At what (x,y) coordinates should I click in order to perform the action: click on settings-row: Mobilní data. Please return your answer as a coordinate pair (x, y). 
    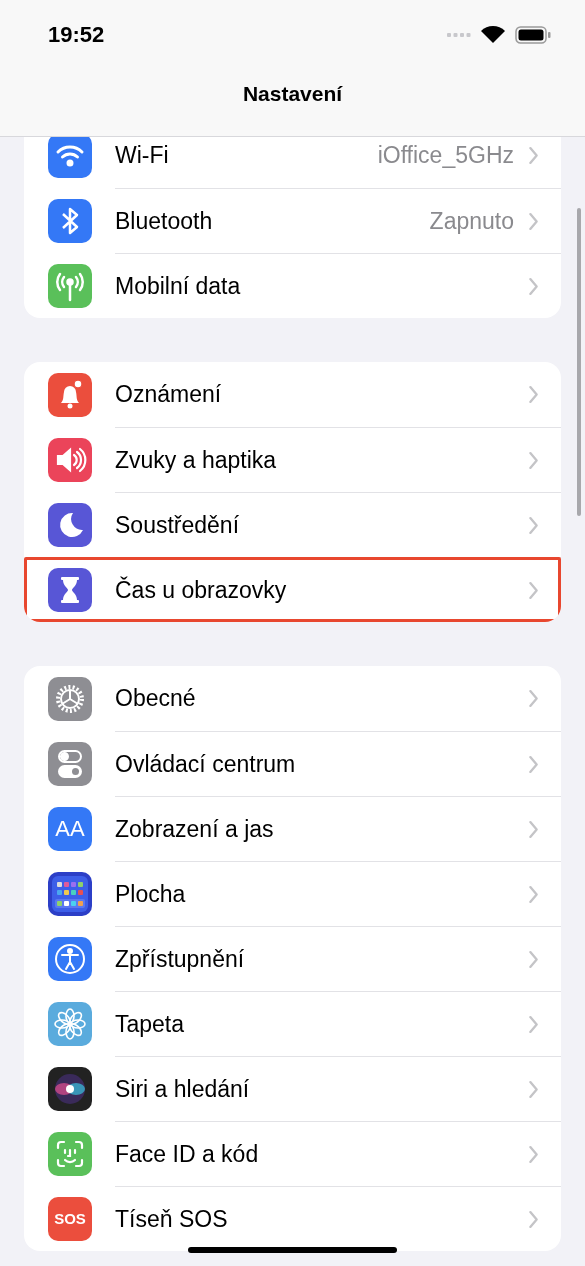
    Looking at the image, I should click on (292, 285).